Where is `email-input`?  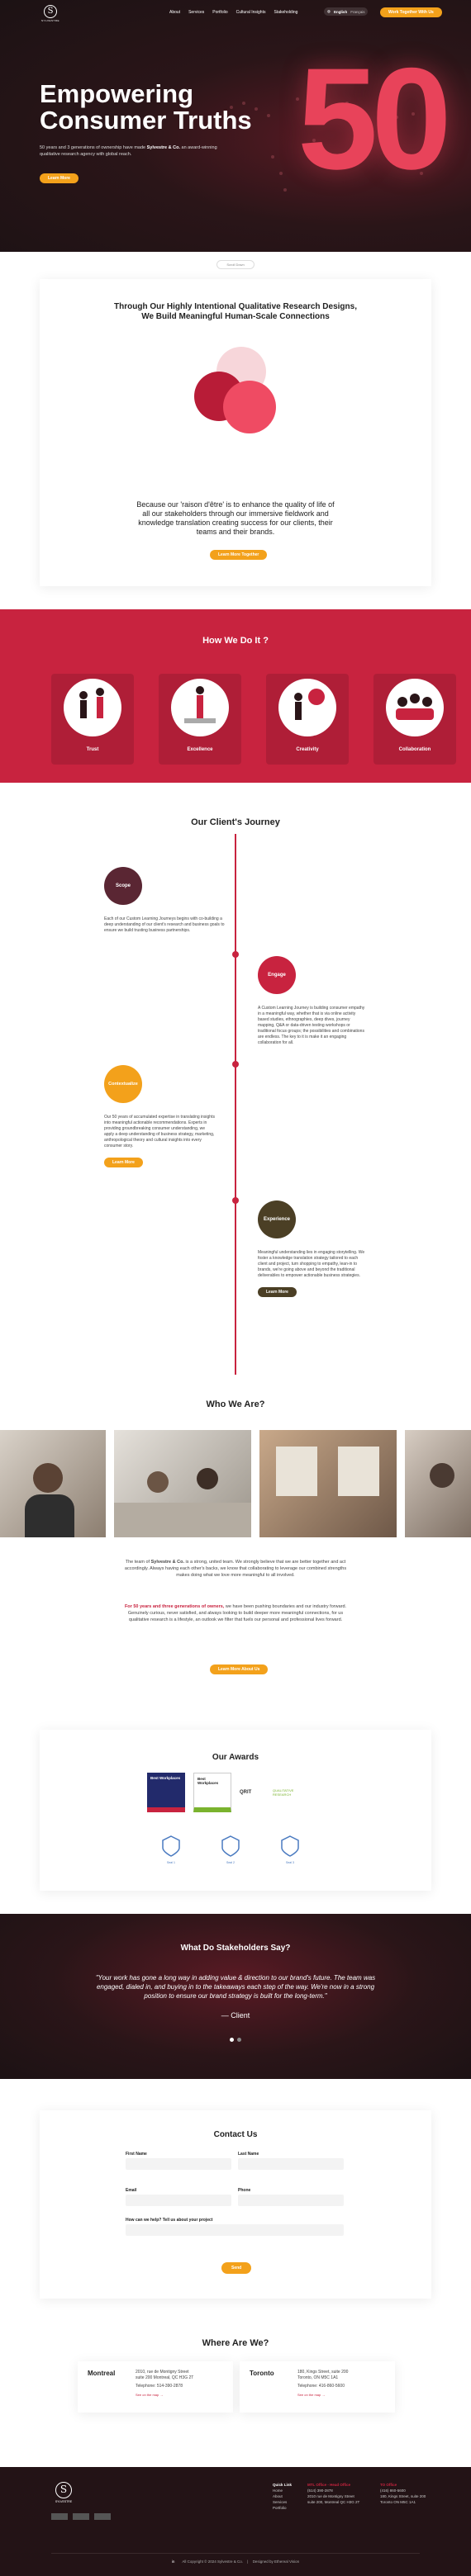
email-input is located at coordinates (178, 2200).